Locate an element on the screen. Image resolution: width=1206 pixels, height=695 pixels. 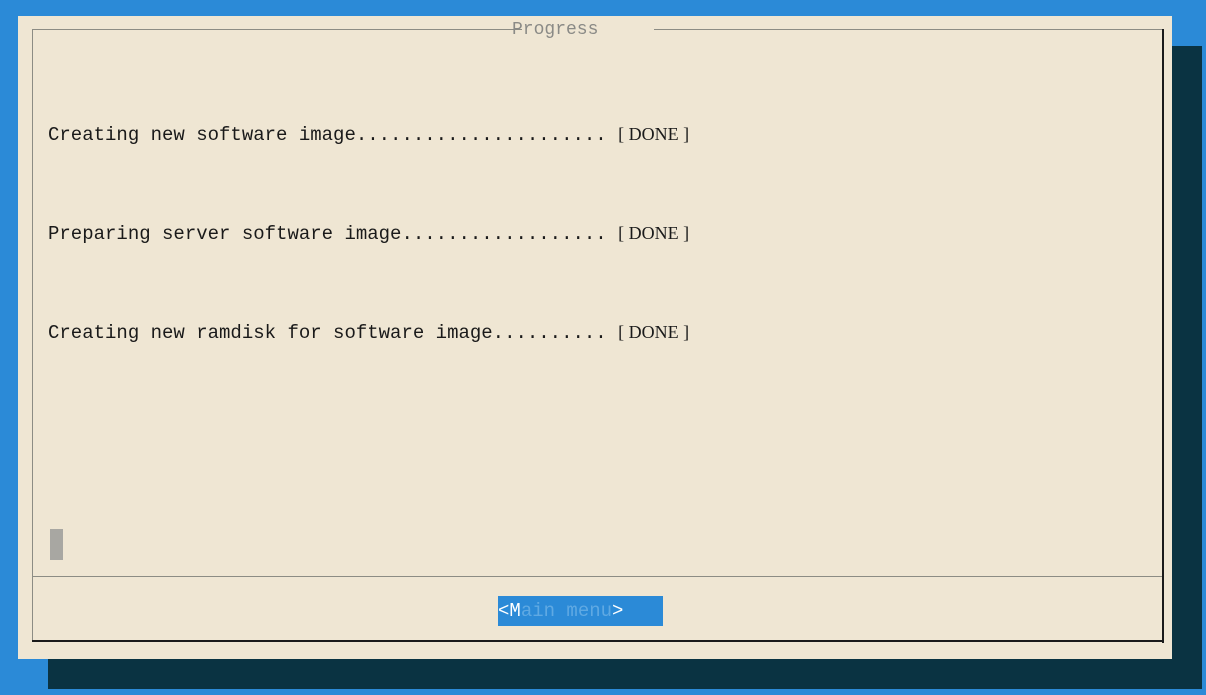
button-close-bracket: > is located at coordinates (618, 611).